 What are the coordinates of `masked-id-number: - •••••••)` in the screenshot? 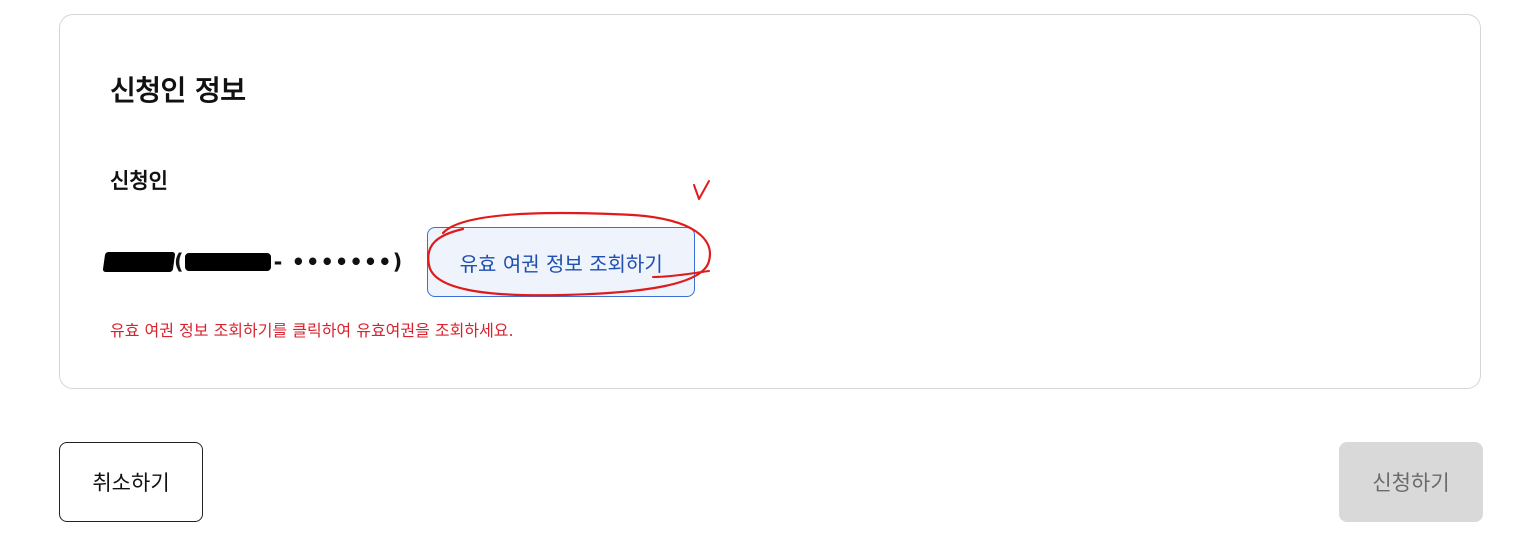 It's located at (338, 262).